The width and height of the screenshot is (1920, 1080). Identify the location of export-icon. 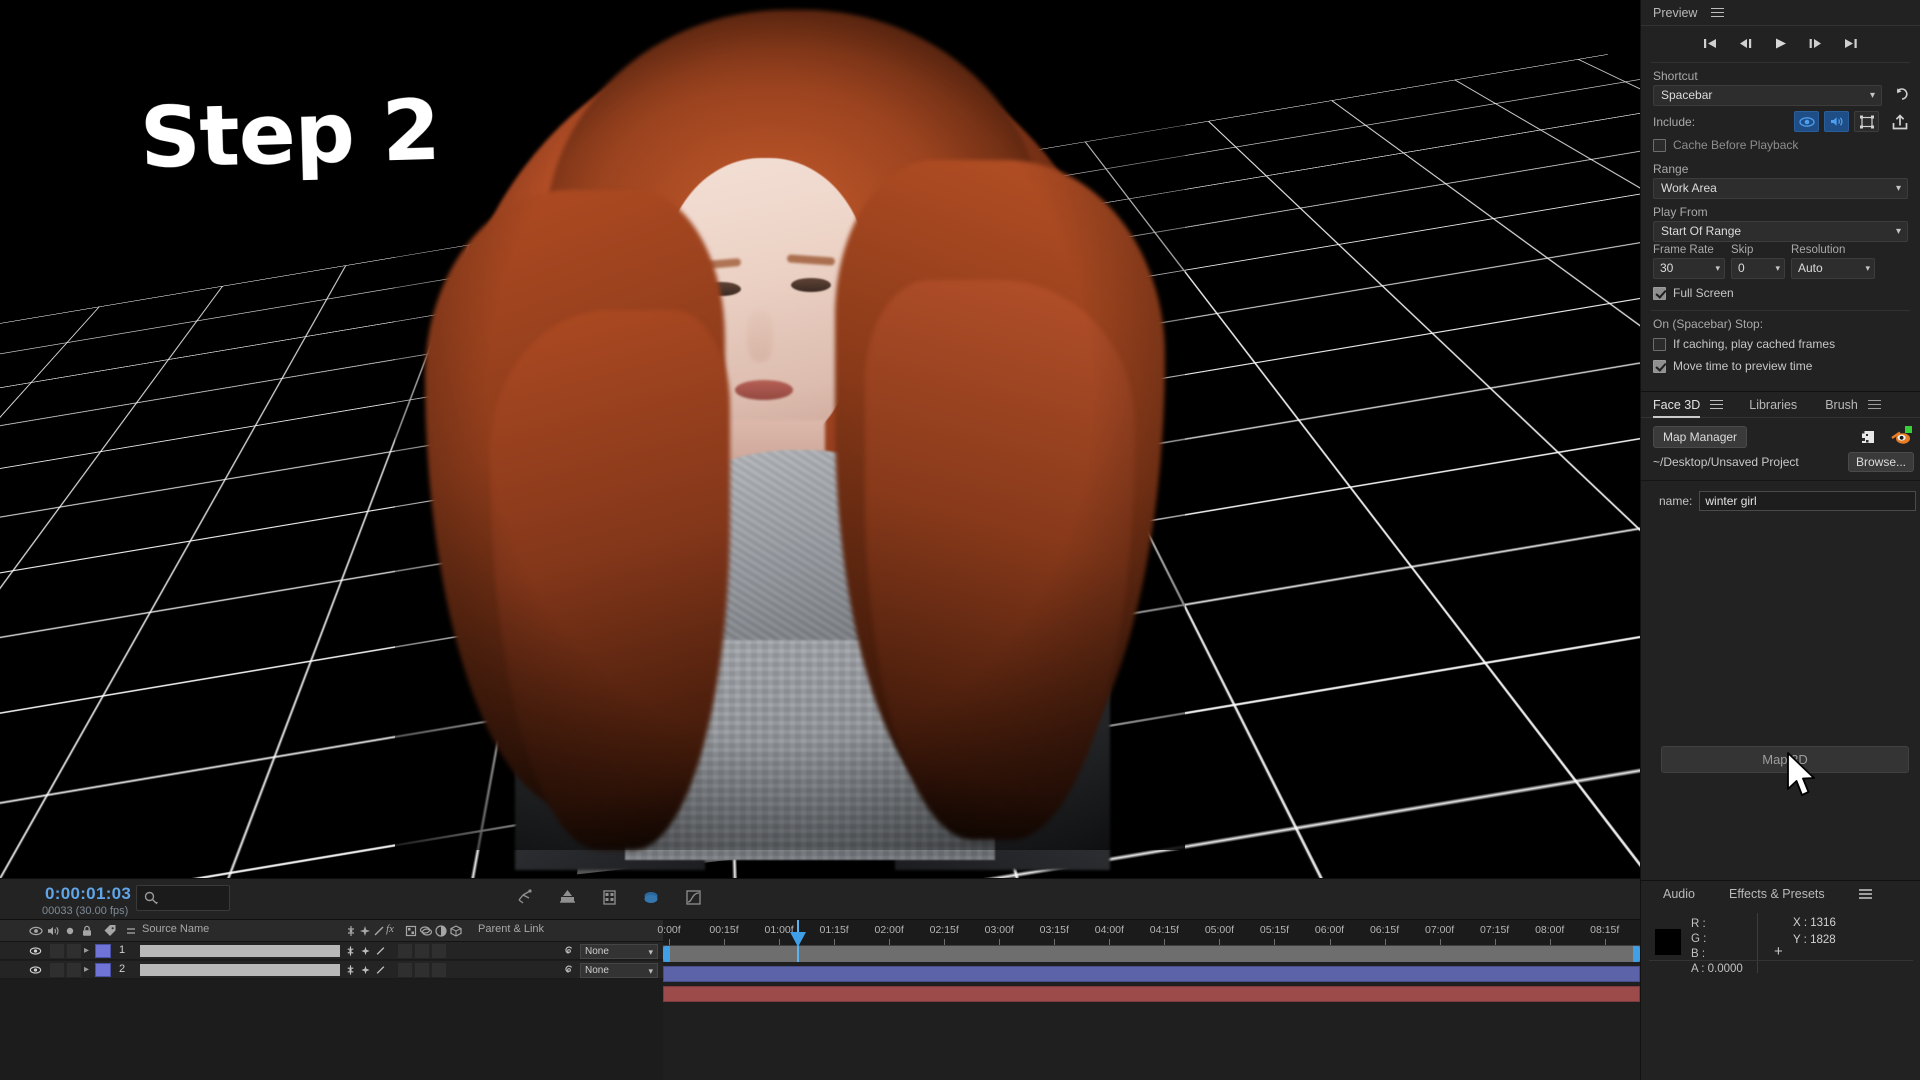
(1900, 122).